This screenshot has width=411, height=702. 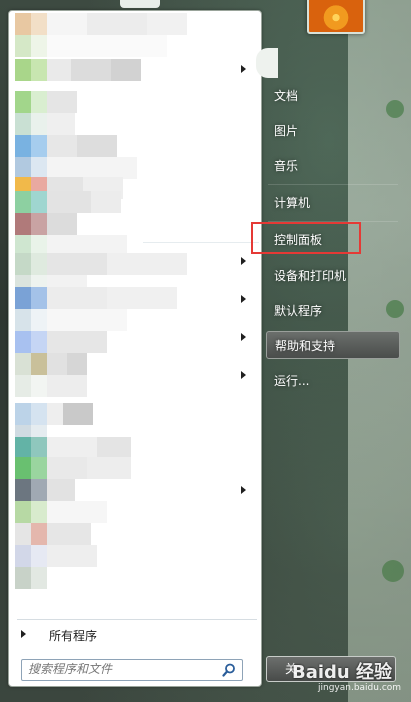 What do you see at coordinates (201, 242) in the screenshot?
I see `list-divider` at bounding box center [201, 242].